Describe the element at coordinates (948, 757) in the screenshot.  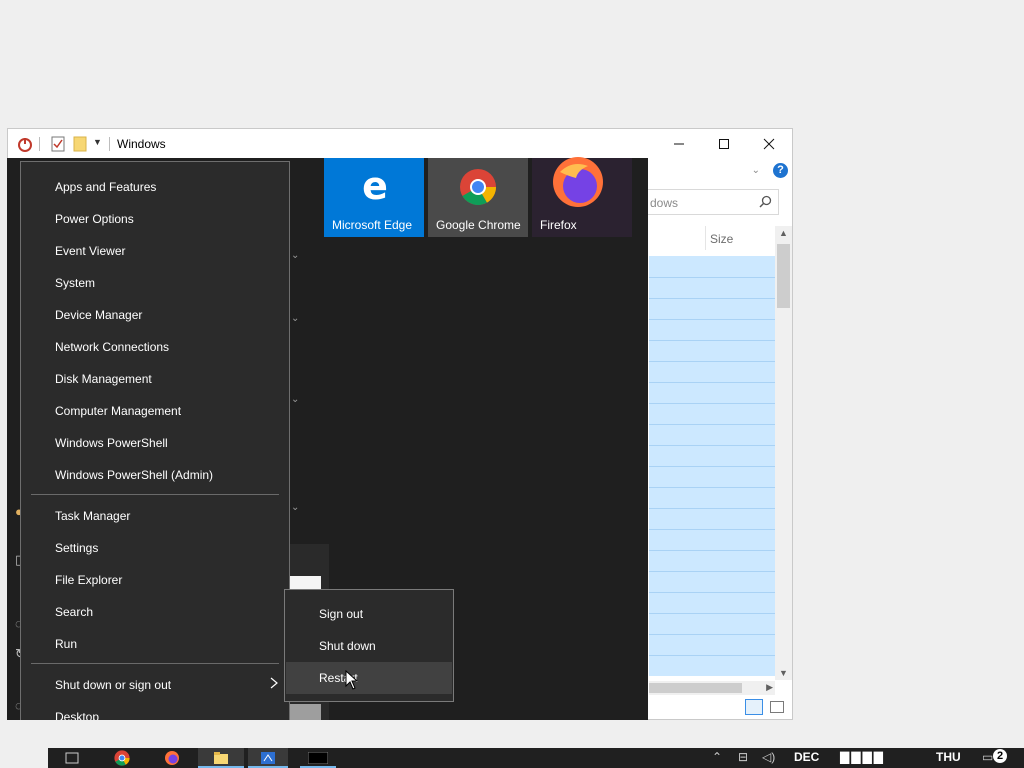
I see `clock-day: THU` at that location.